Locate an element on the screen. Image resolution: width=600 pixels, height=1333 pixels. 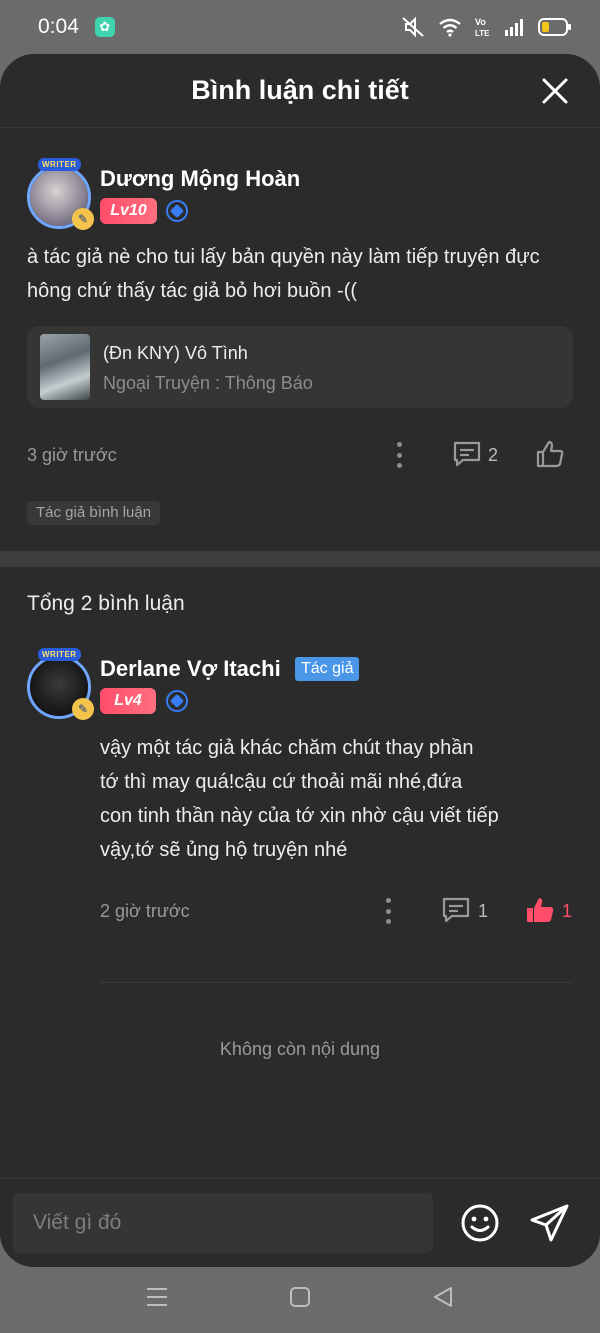
reply-time: 2 giờ trước is located at coordinates (145, 911).